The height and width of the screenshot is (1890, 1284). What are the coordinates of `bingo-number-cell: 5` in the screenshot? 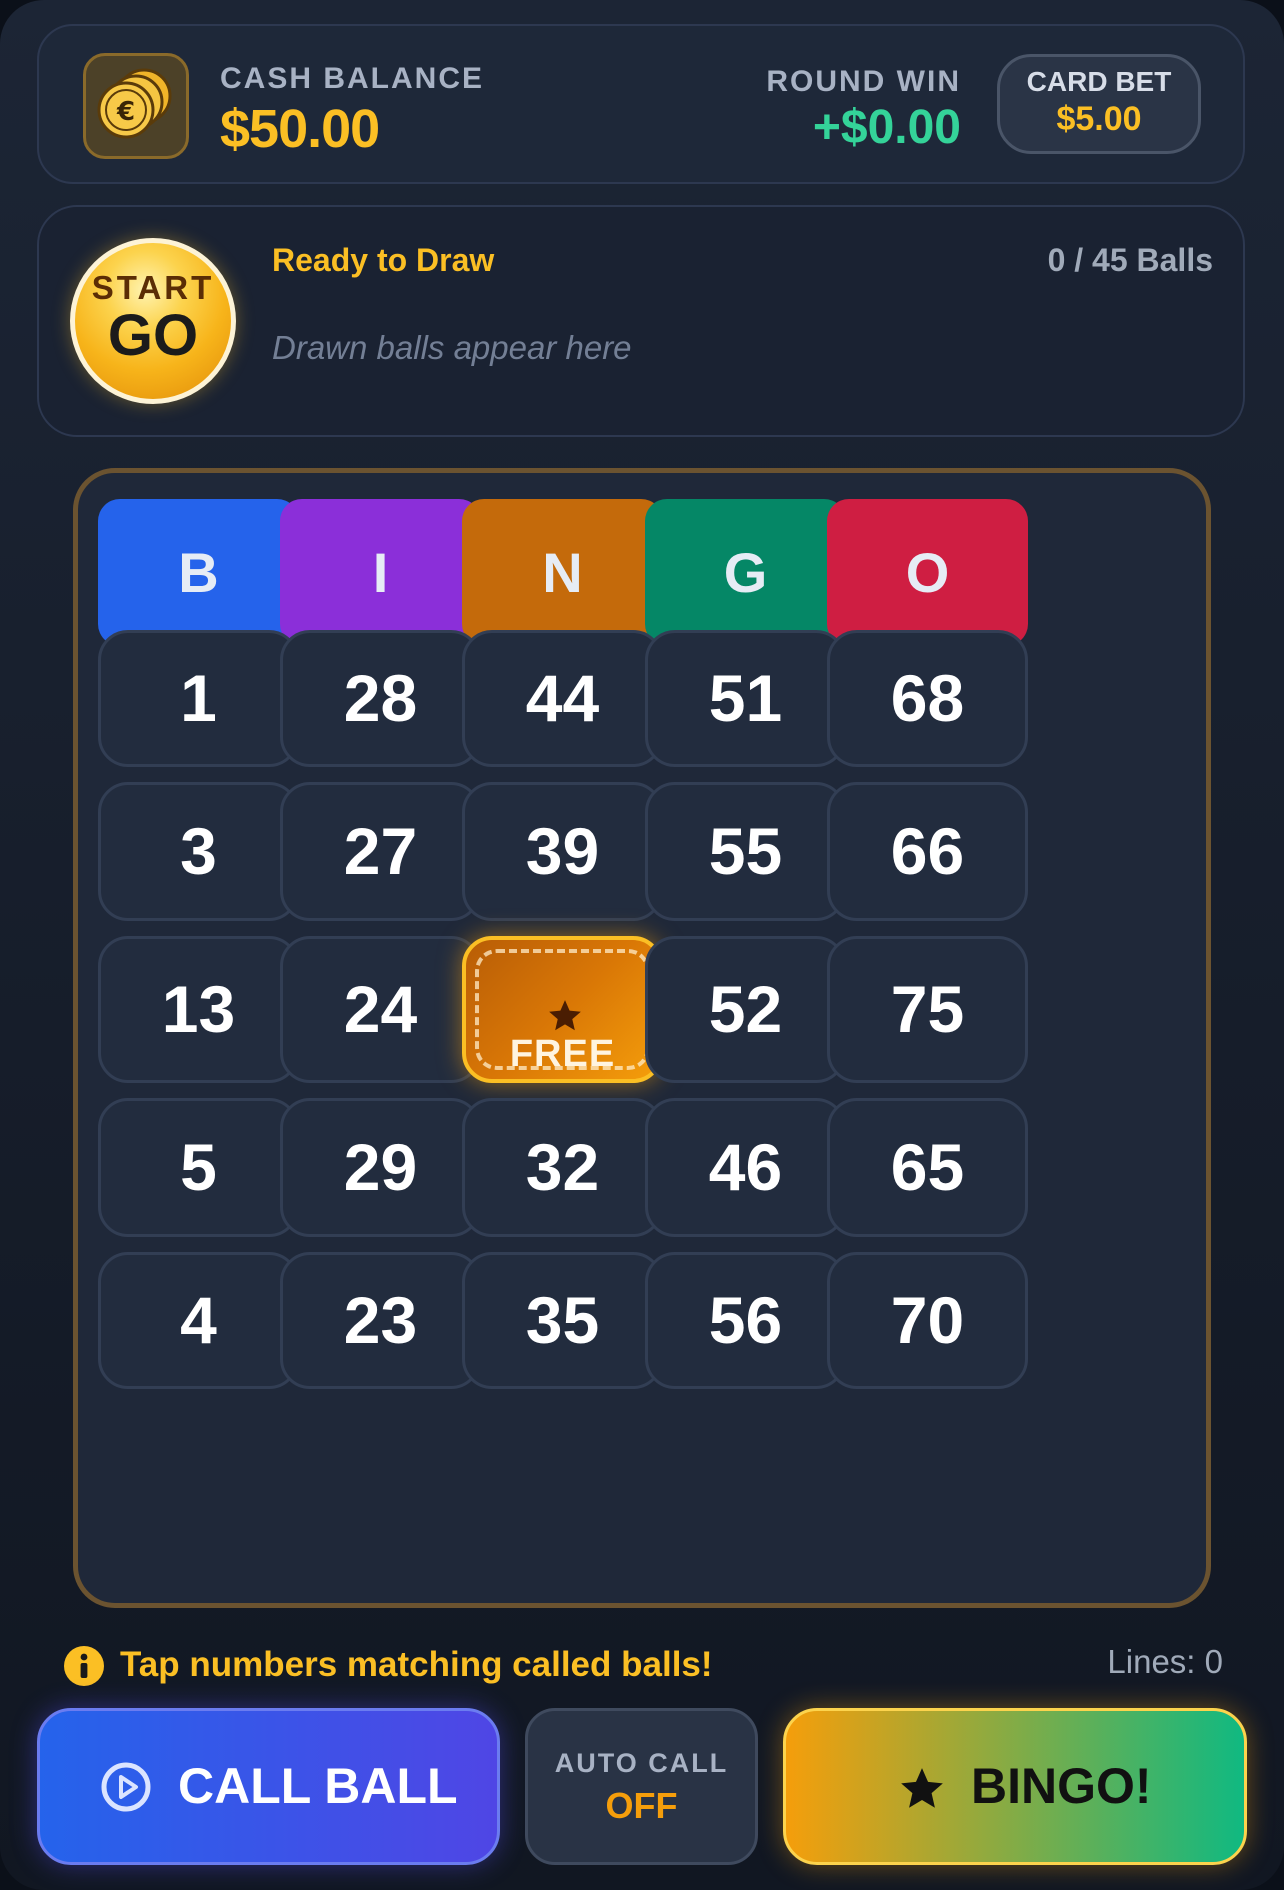 It's located at (198, 1167).